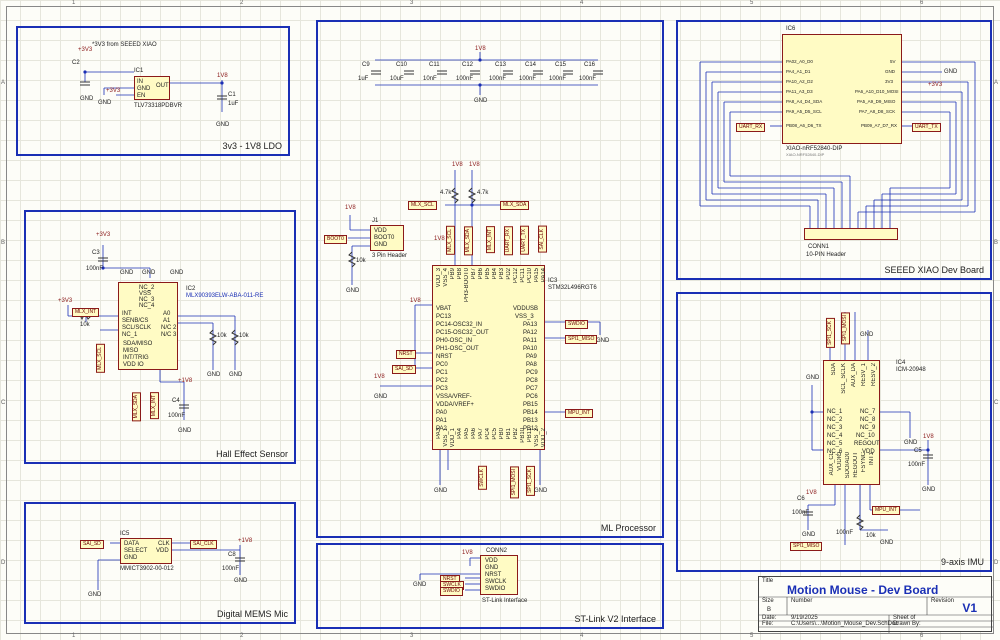  What do you see at coordinates (856, 465) in the screenshot?
I see `imu-pin-b4: REGOUT` at bounding box center [856, 465].